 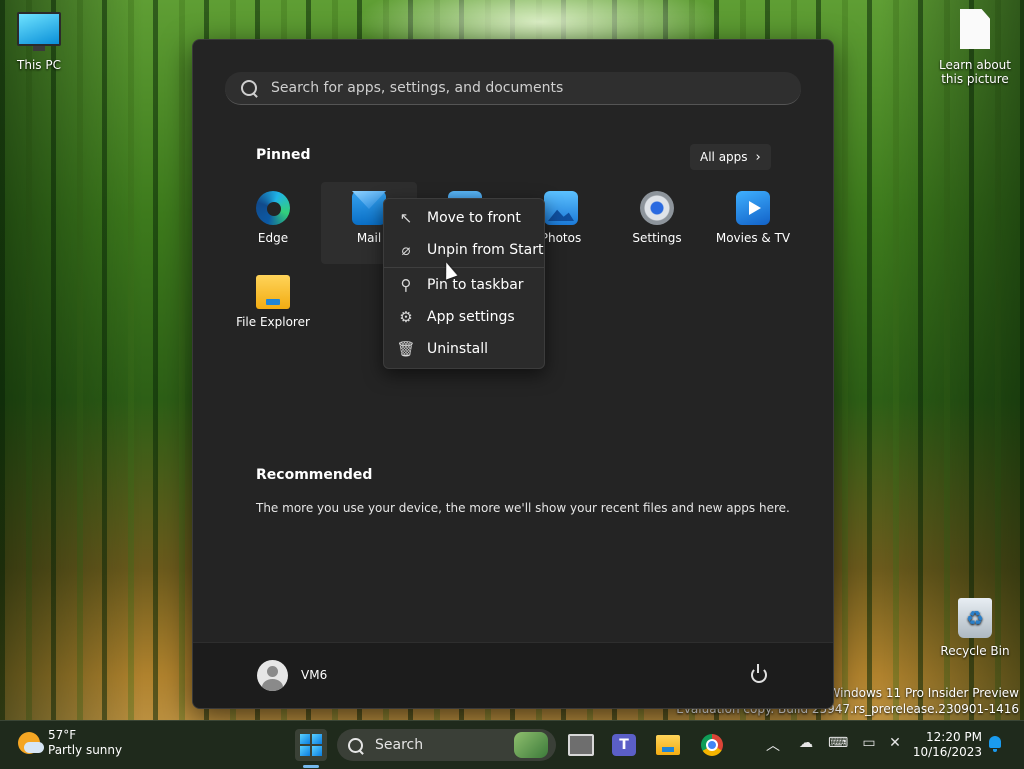 What do you see at coordinates (753, 238) in the screenshot?
I see `pinned-app-label: Movies & TV` at bounding box center [753, 238].